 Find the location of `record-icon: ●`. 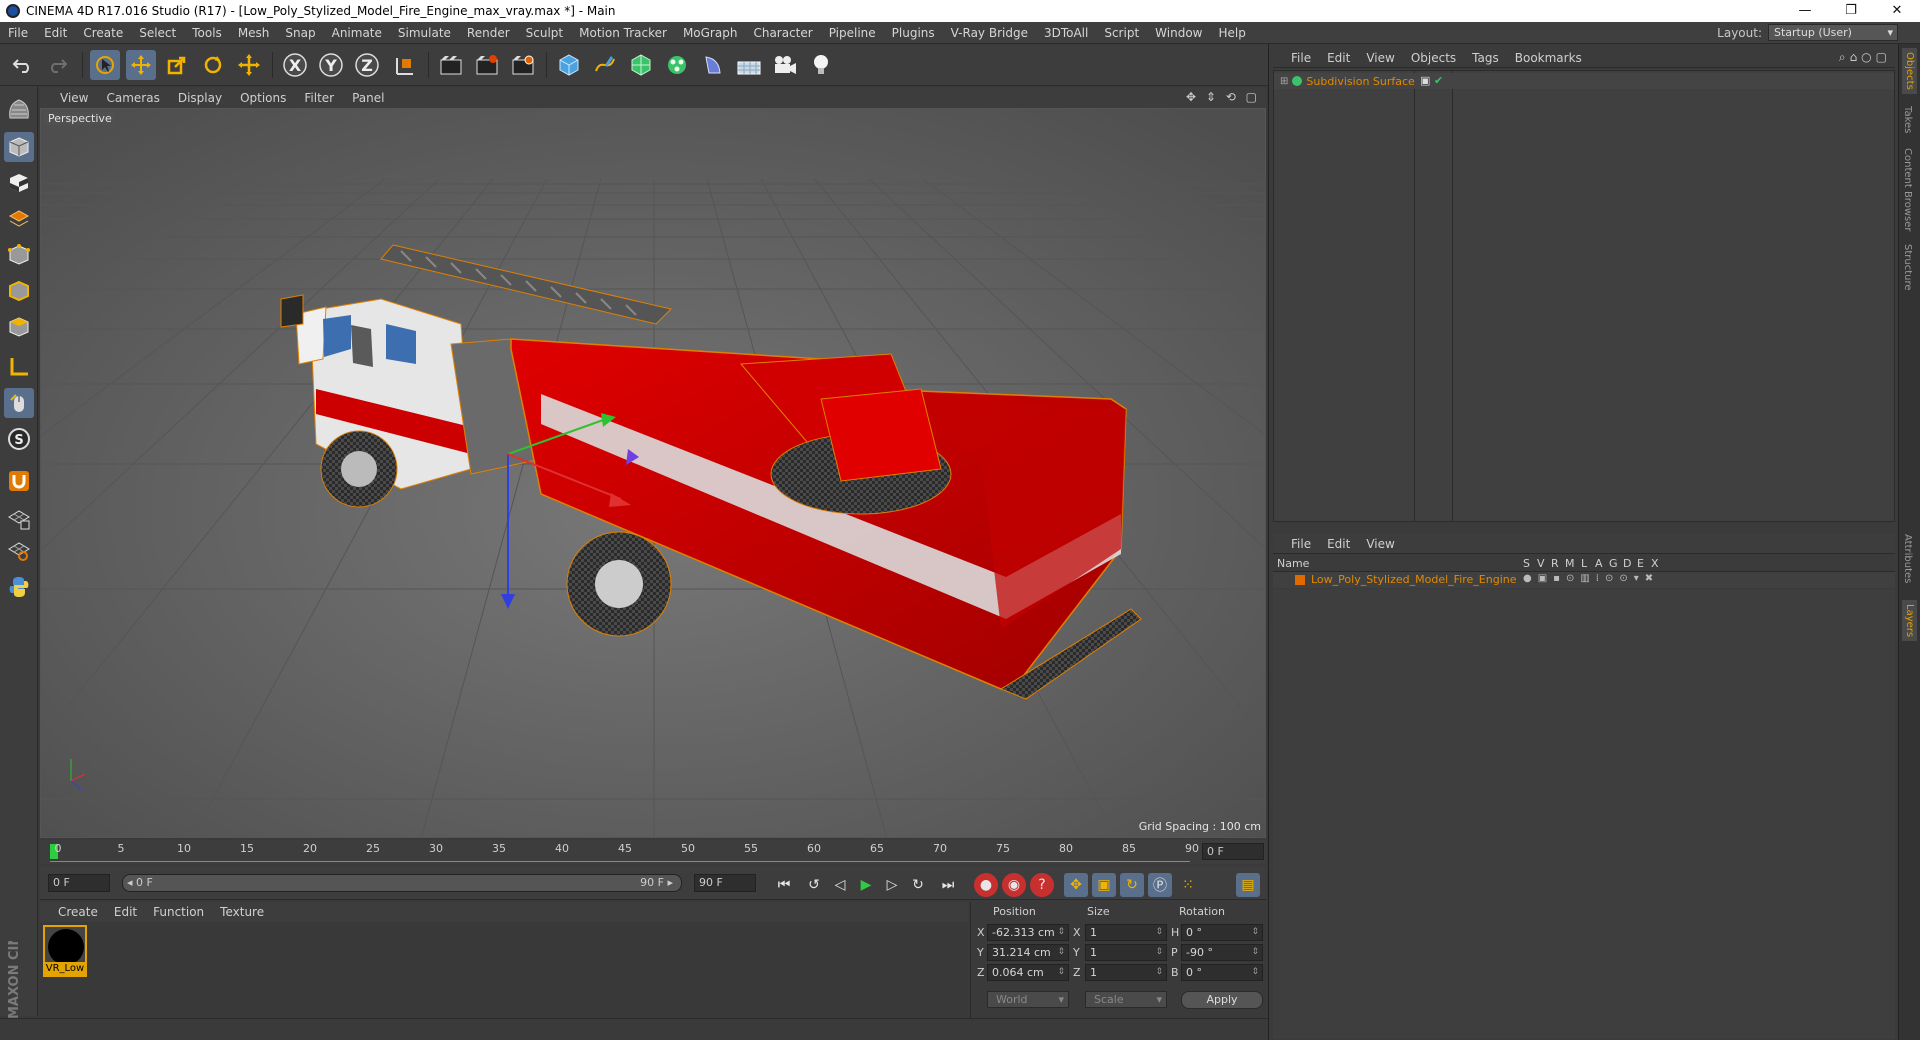

record-icon: ● is located at coordinates (986, 885).